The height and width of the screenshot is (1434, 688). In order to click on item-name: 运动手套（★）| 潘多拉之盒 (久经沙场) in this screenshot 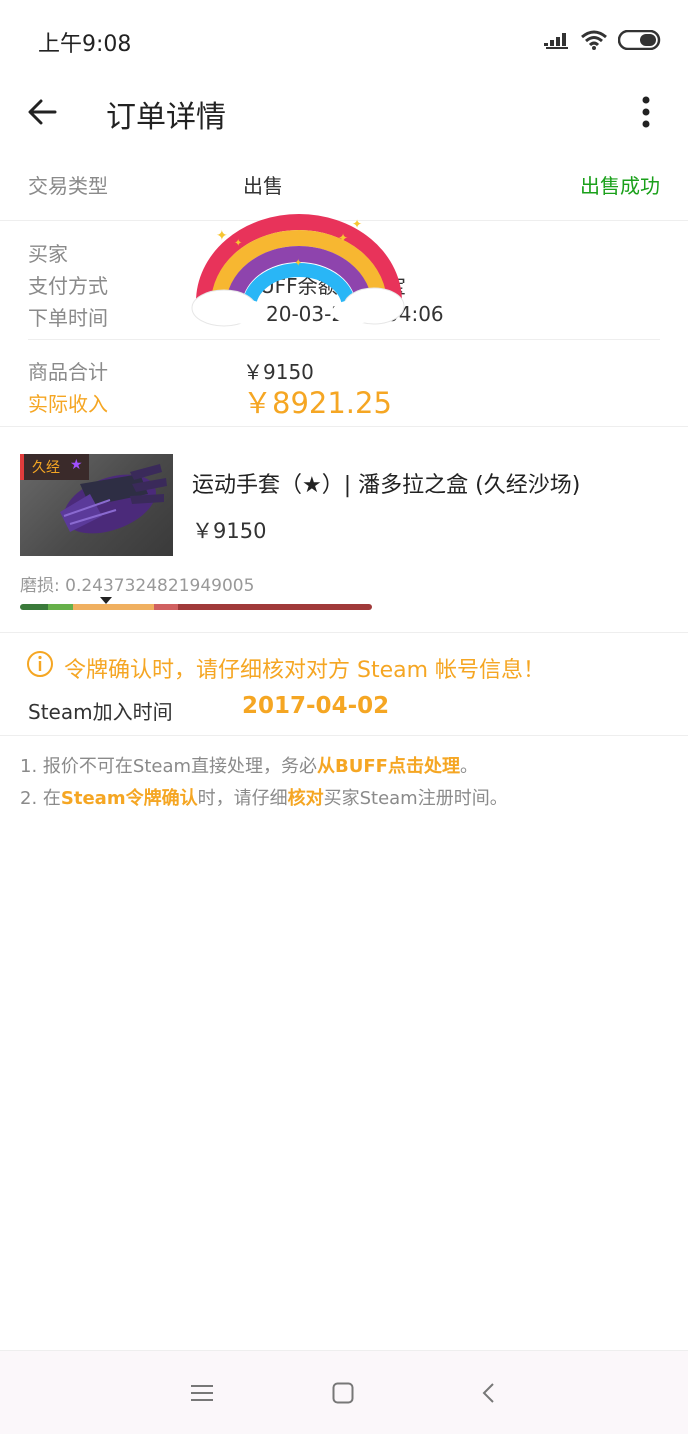, I will do `click(386, 483)`.